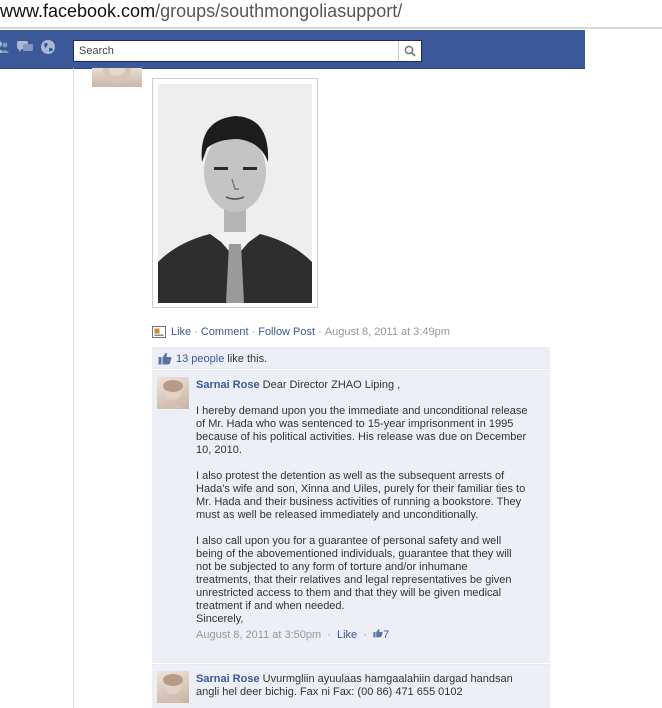 Image resolution: width=662 pixels, height=708 pixels. What do you see at coordinates (25, 49) in the screenshot?
I see `messages-icon` at bounding box center [25, 49].